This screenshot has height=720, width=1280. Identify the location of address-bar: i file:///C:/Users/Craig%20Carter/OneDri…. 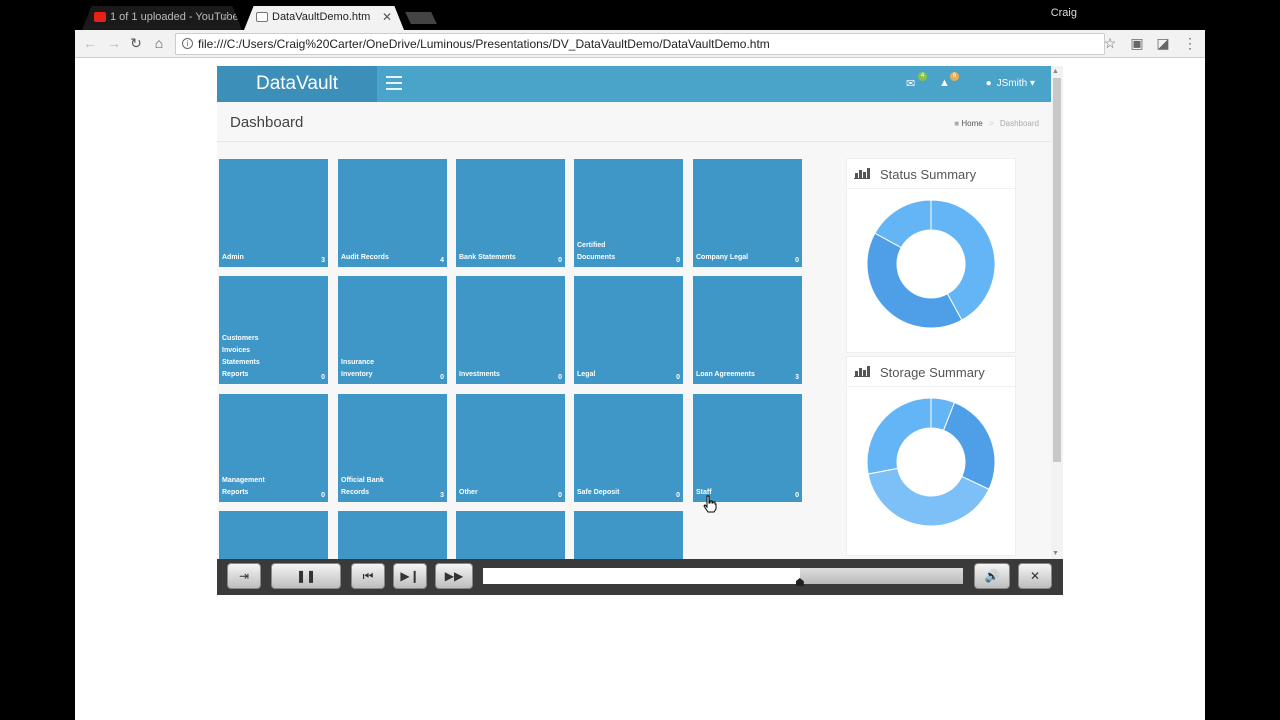
(640, 44).